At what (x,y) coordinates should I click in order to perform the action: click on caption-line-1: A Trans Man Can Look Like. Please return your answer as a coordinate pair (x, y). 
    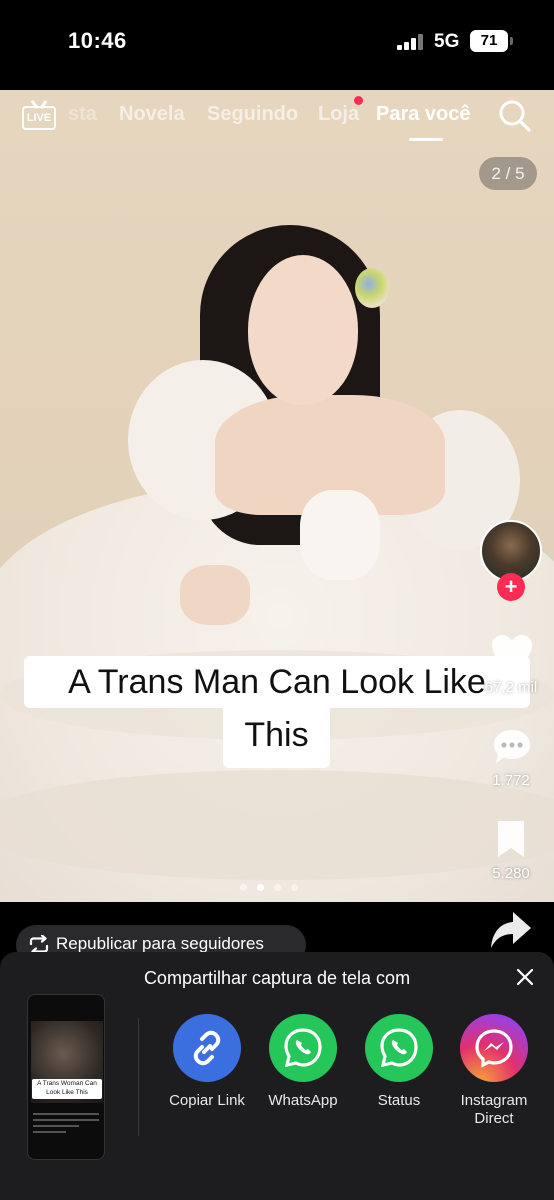
    Looking at the image, I should click on (277, 682).